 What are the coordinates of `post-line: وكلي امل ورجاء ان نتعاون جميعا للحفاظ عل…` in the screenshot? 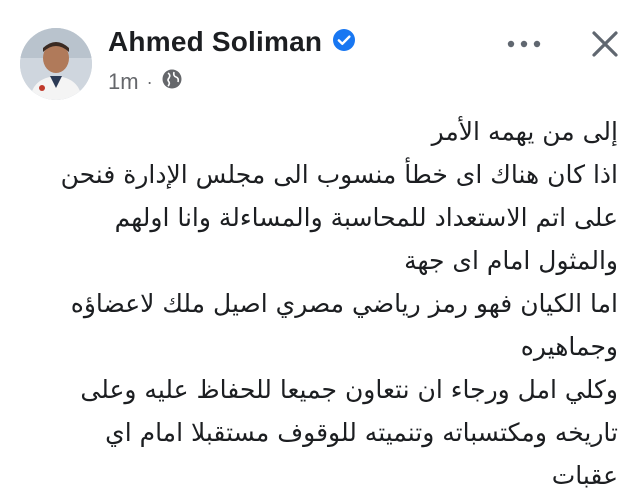 It's located at (349, 389).